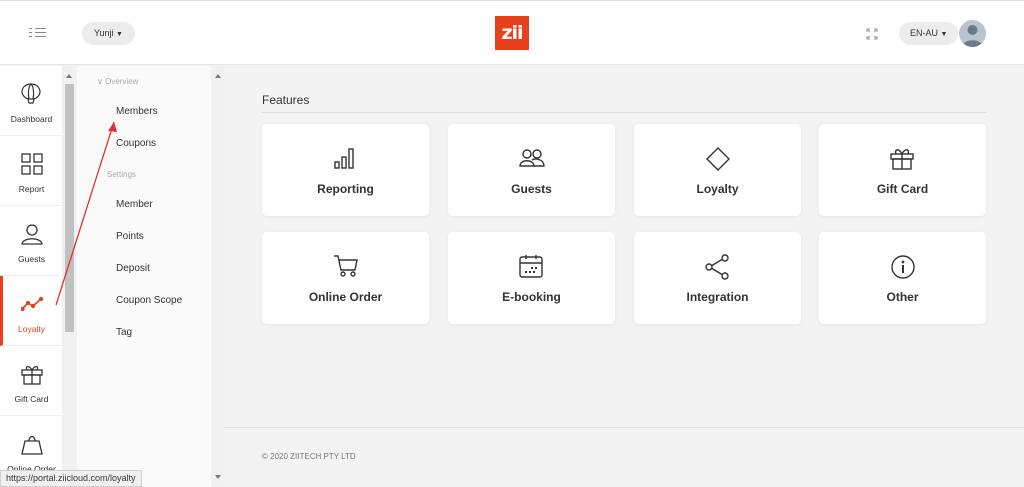 The height and width of the screenshot is (487, 1024). What do you see at coordinates (31, 329) in the screenshot?
I see `rail-label: Loyalty` at bounding box center [31, 329].